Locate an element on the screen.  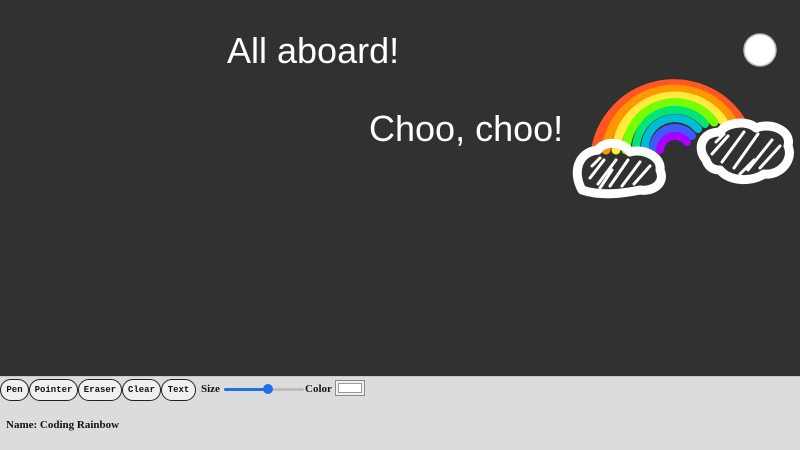
color-picker is located at coordinates (350, 388).